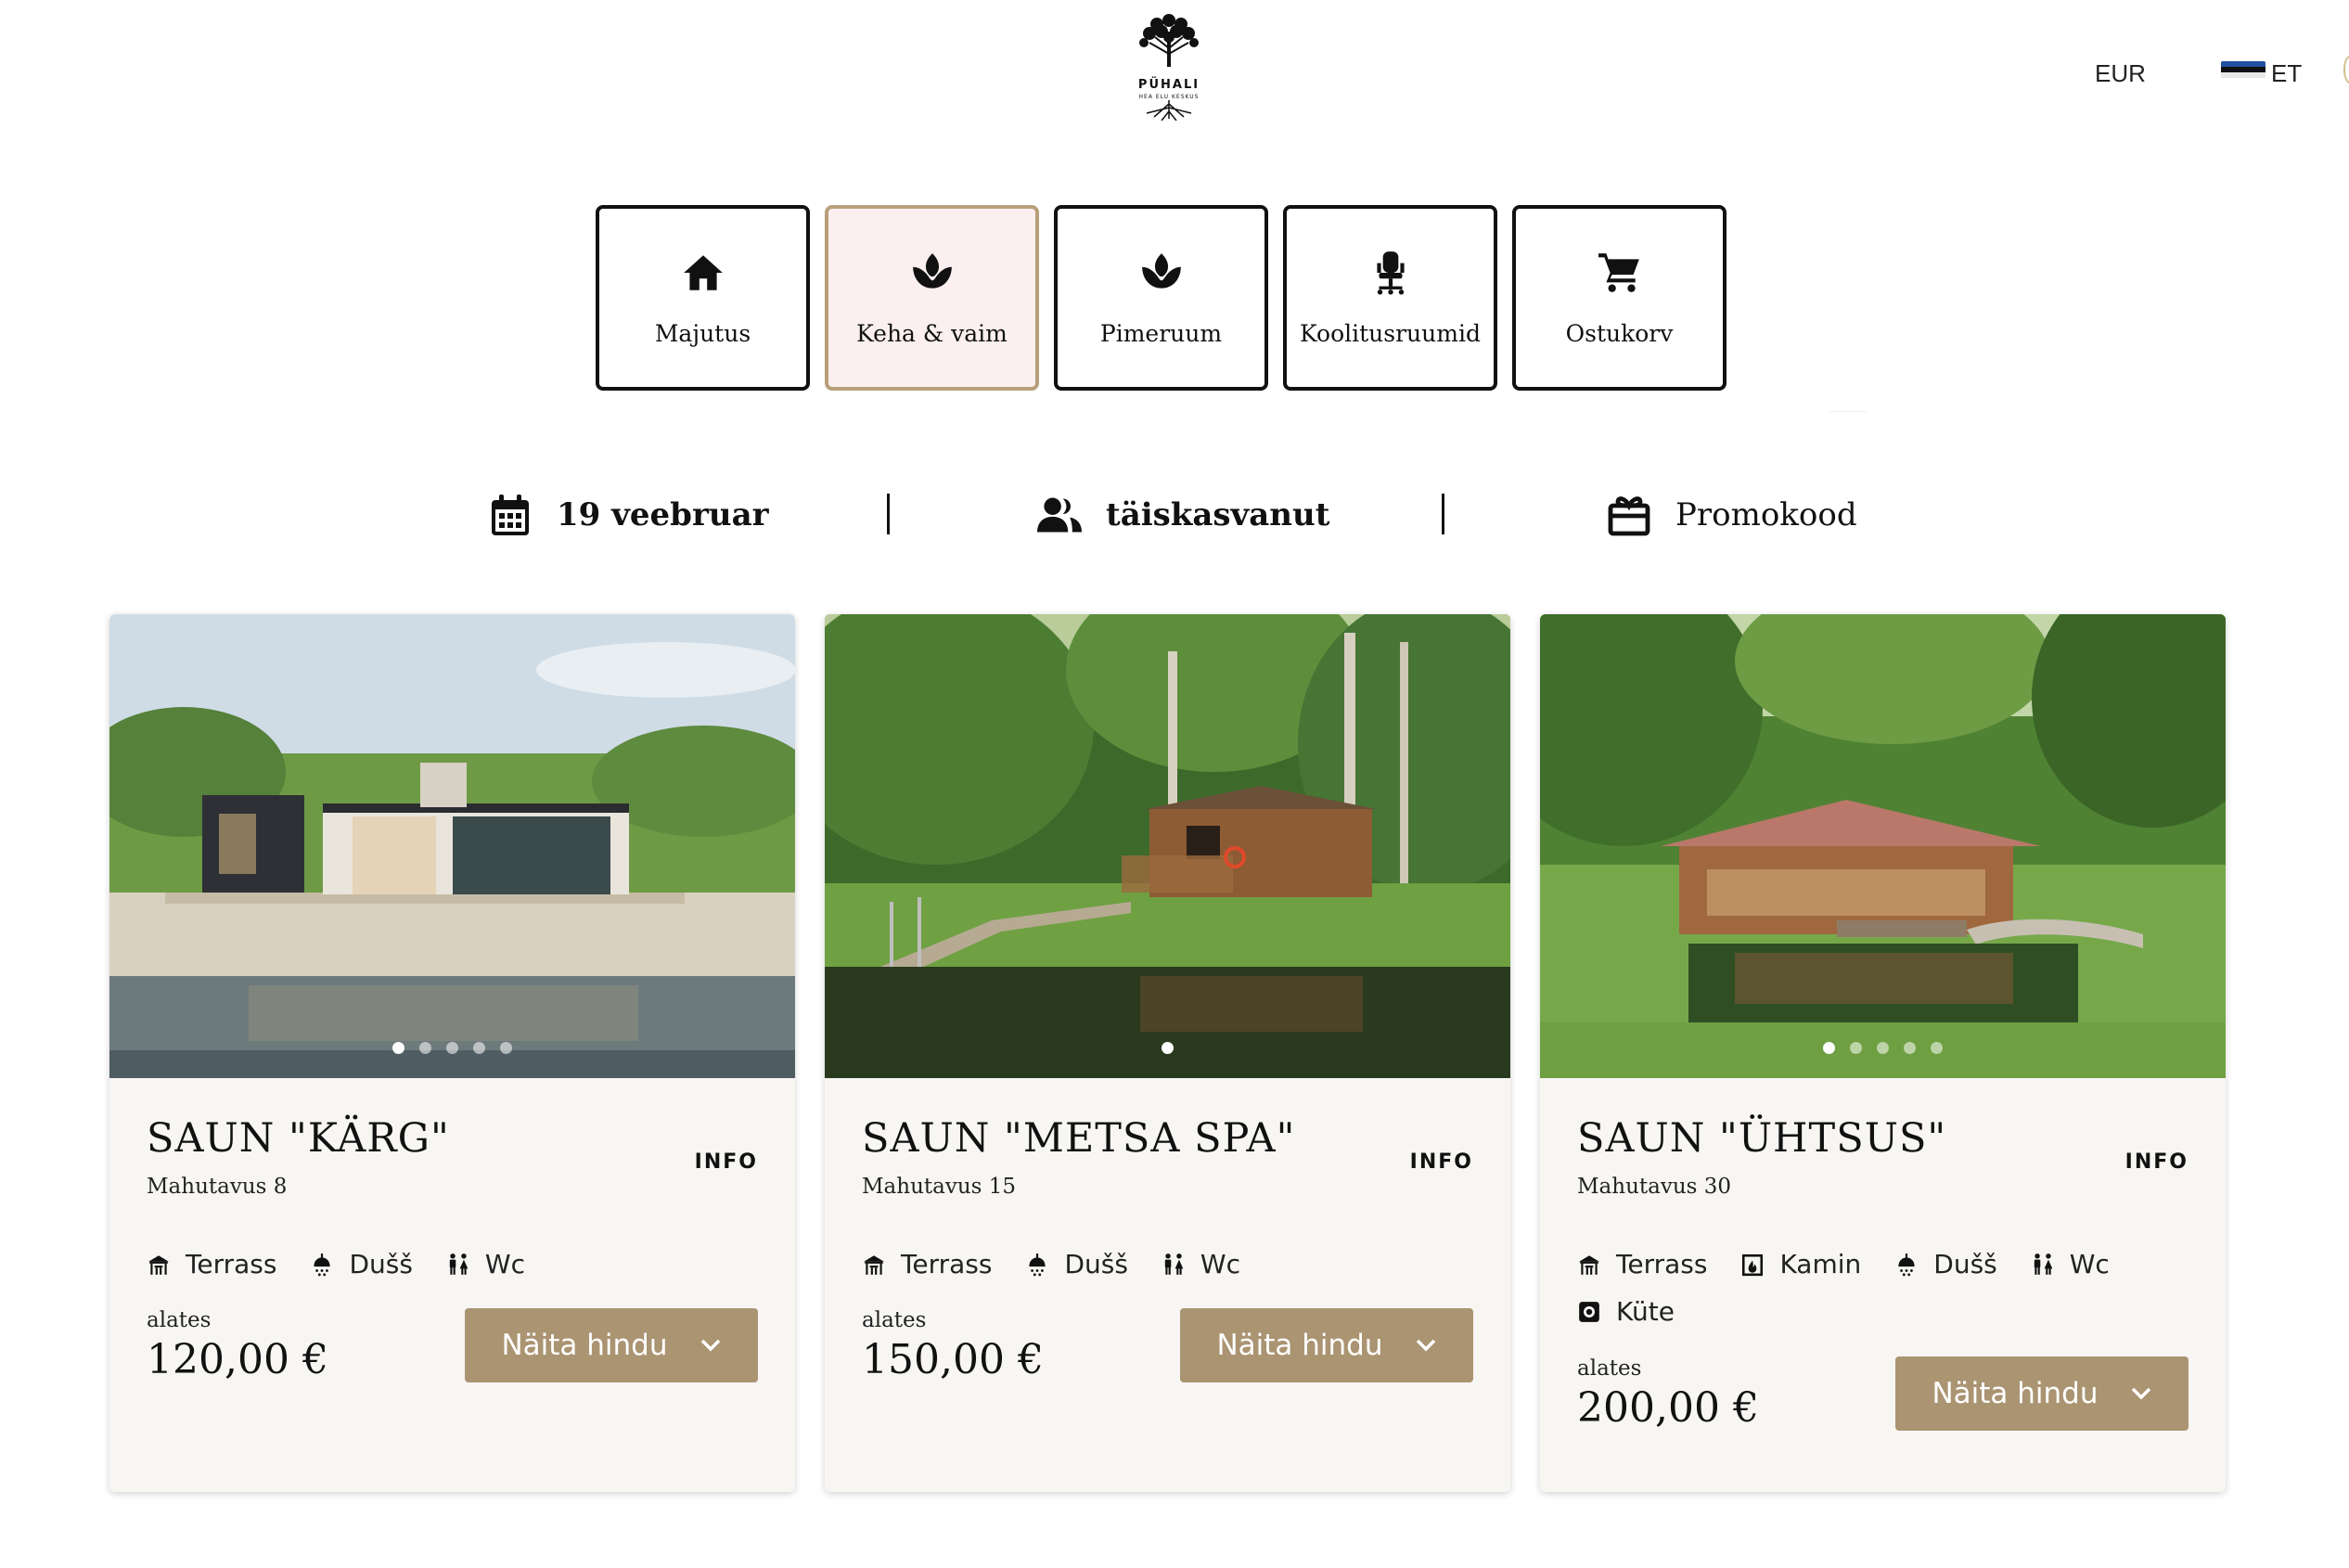 Image resolution: width=2349 pixels, height=1568 pixels. I want to click on office-chair-icon, so click(1390, 273).